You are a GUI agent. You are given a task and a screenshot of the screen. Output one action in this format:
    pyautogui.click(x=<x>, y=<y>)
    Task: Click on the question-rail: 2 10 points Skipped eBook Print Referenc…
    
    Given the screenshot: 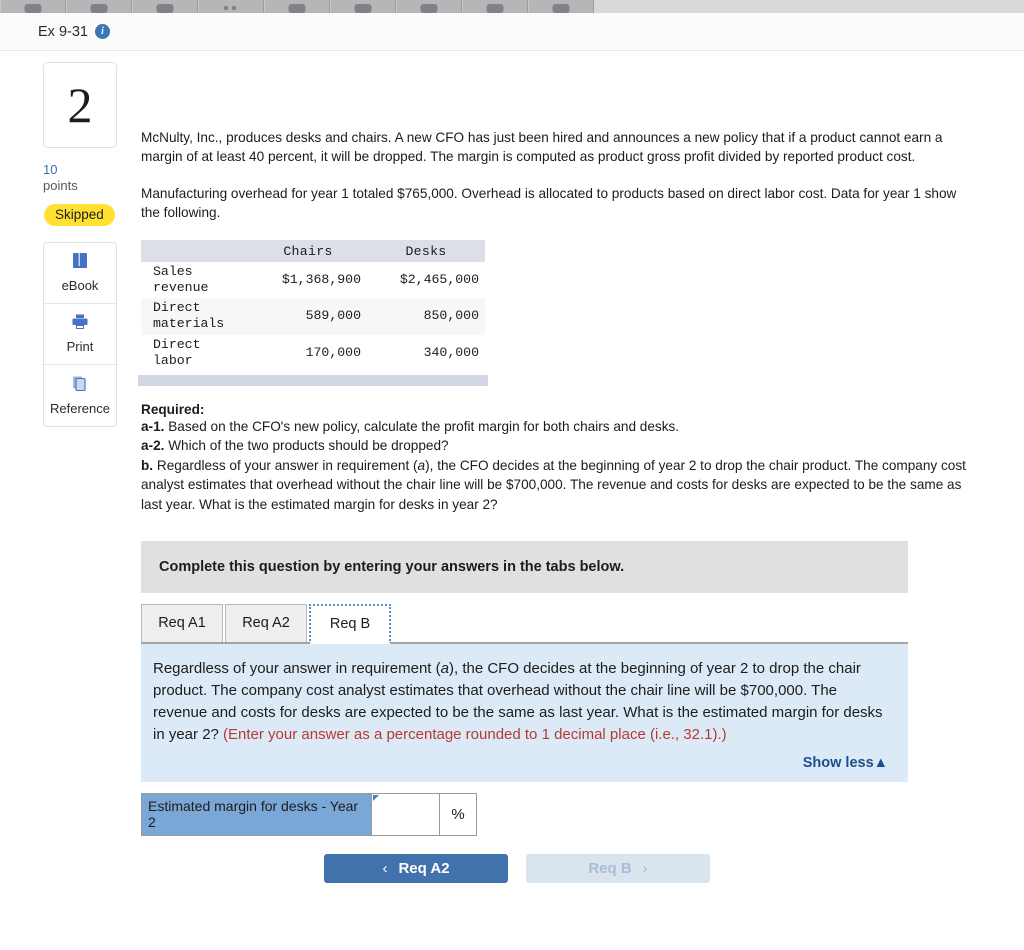 What is the action you would take?
    pyautogui.click(x=81, y=244)
    